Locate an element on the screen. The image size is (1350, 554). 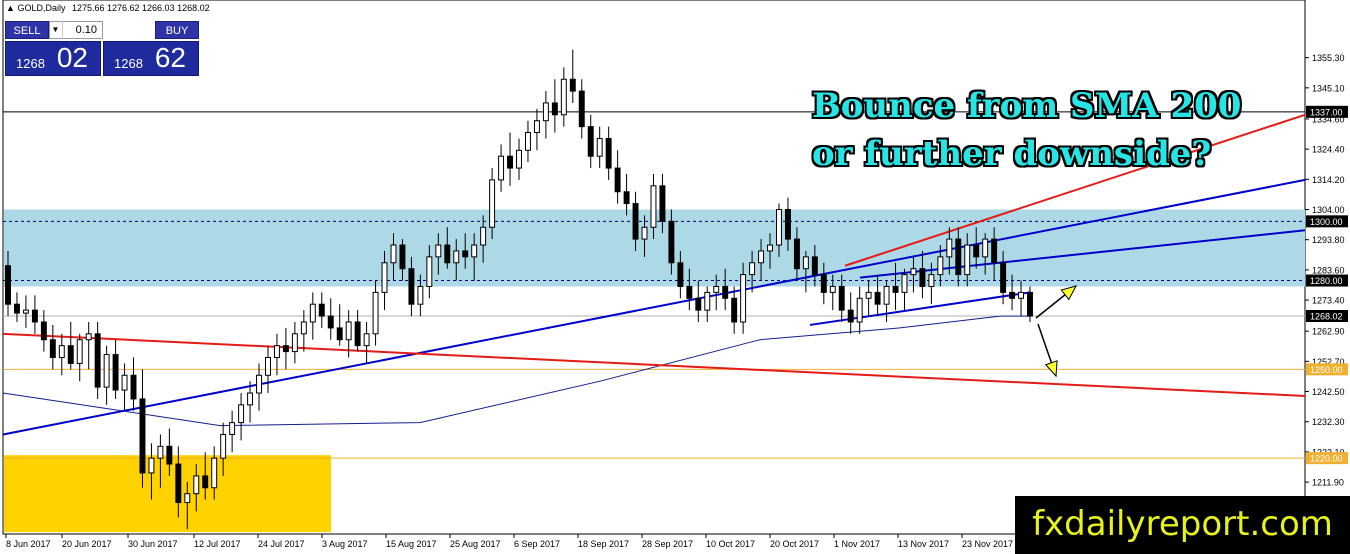
price-tick-label: 1262.90 is located at coordinates (1328, 332).